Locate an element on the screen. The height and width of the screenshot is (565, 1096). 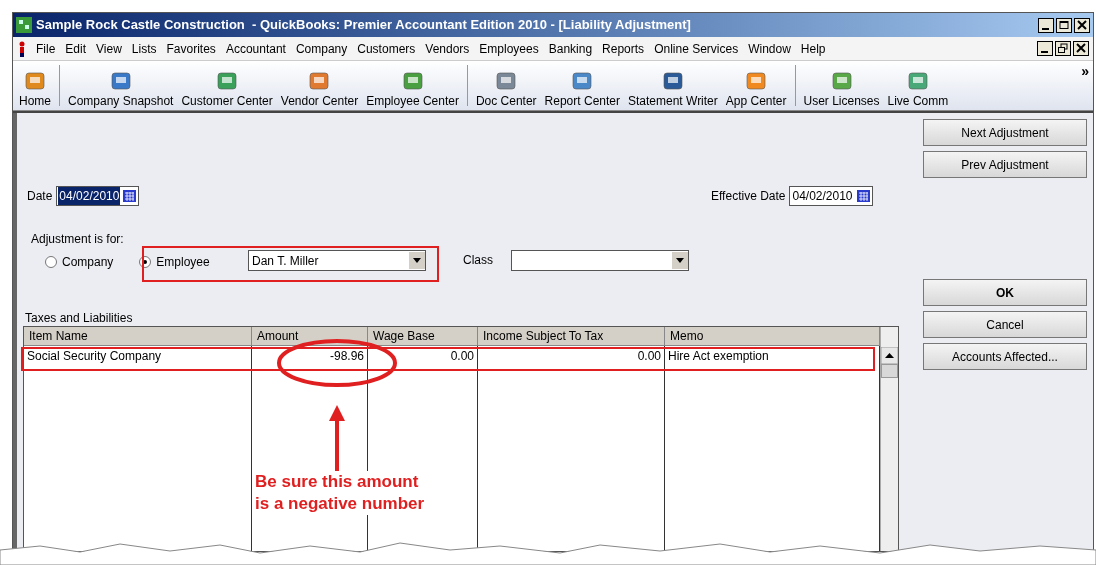
column-header: Income Subject To Tax is located at coordinates (571, 336).